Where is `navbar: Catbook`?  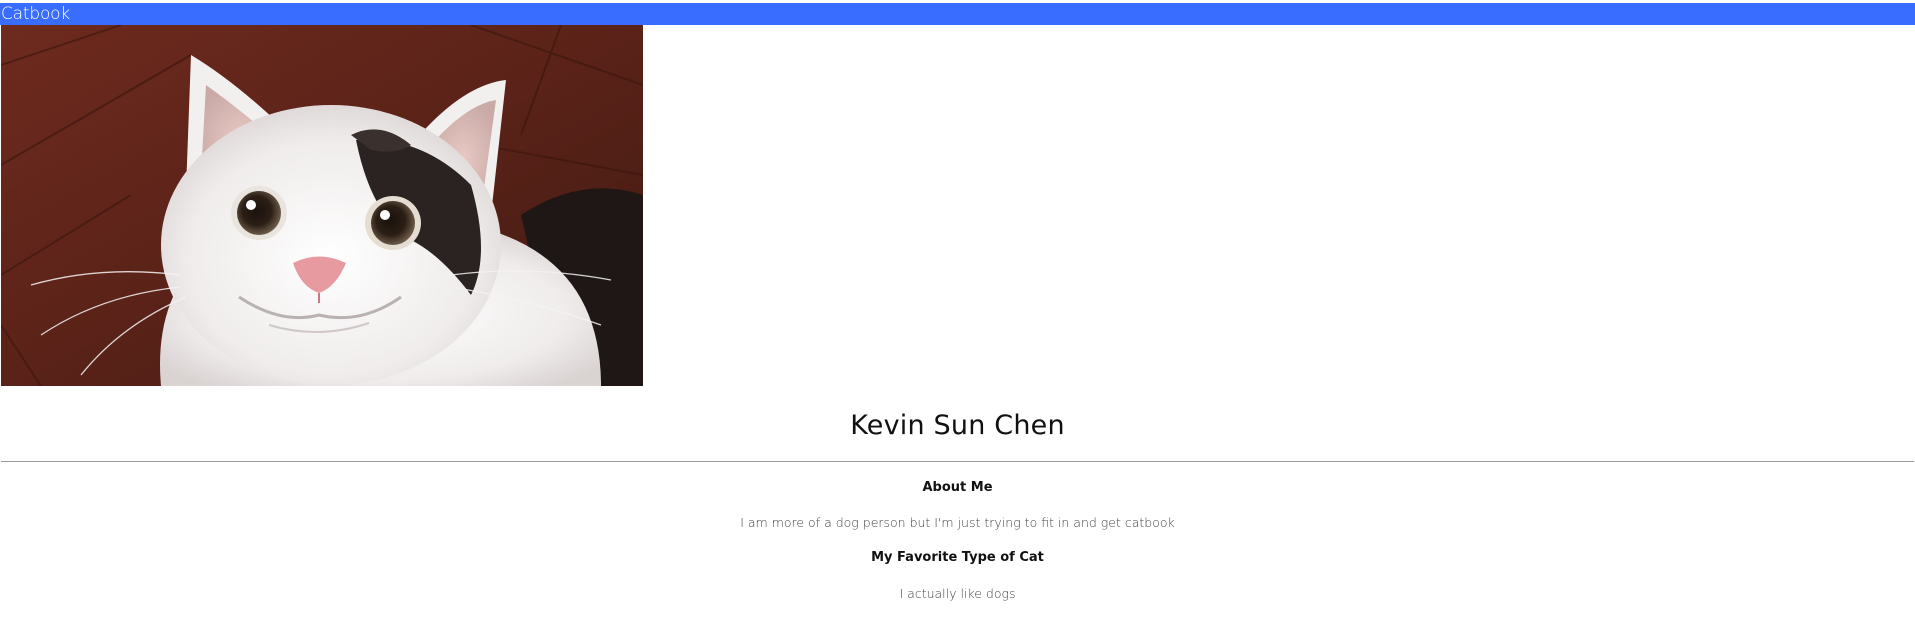 navbar: Catbook is located at coordinates (957, 14).